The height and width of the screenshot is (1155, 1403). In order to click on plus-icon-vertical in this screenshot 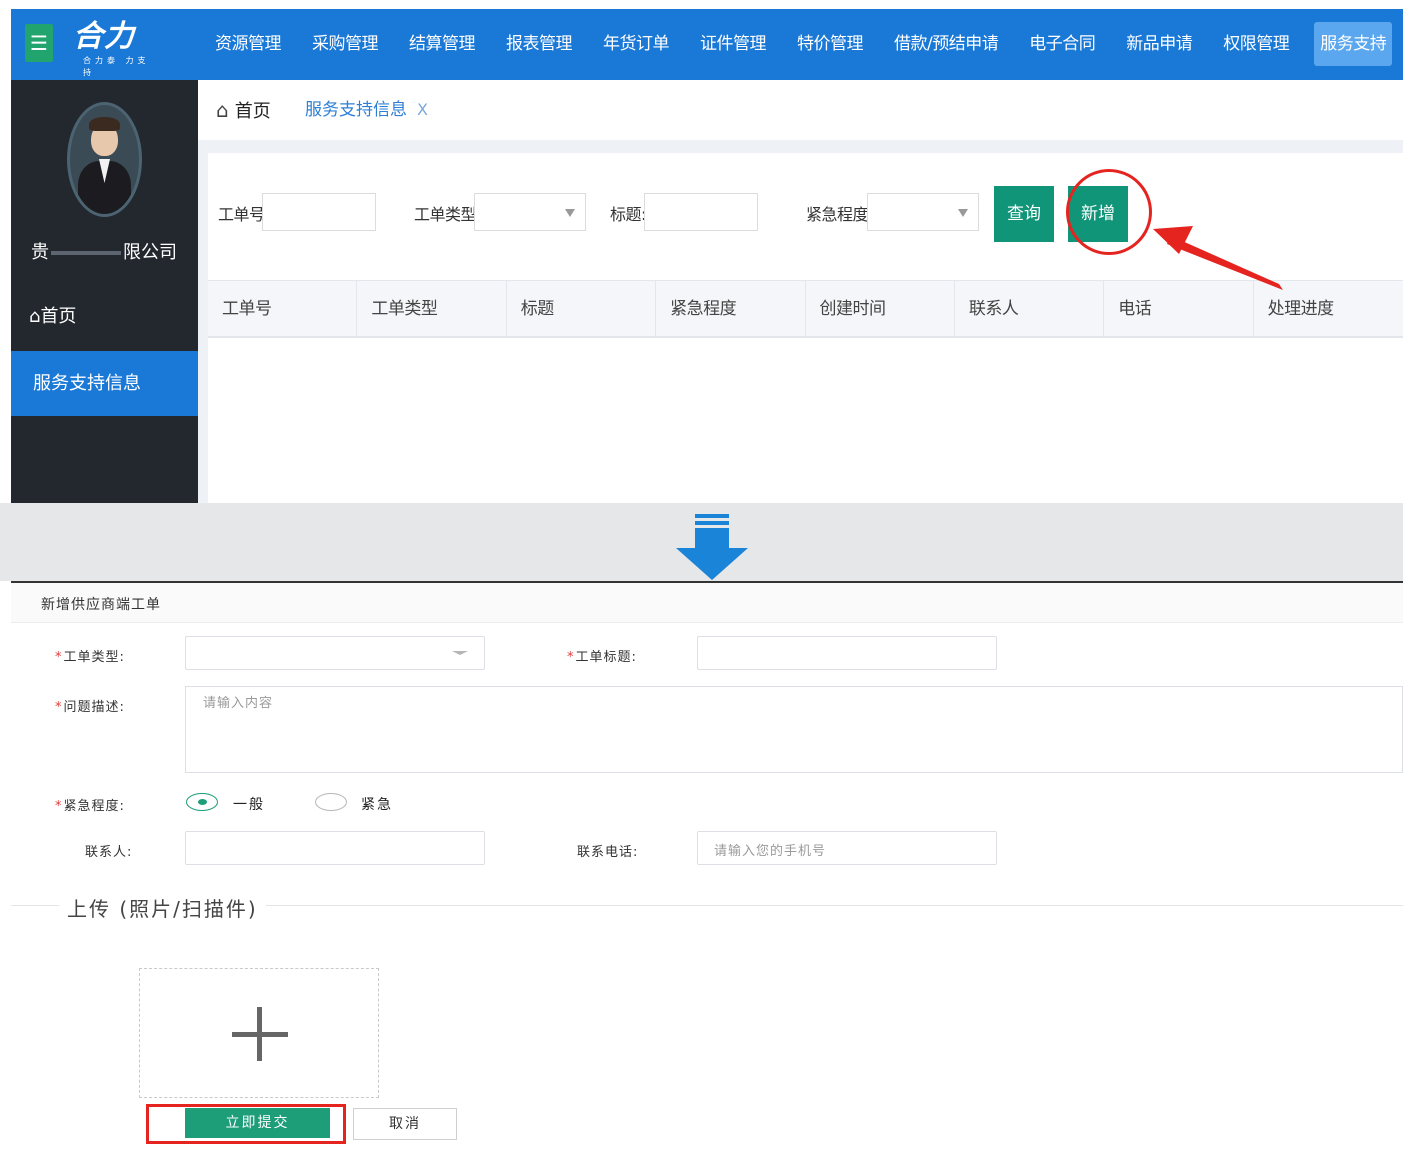, I will do `click(259, 1034)`.